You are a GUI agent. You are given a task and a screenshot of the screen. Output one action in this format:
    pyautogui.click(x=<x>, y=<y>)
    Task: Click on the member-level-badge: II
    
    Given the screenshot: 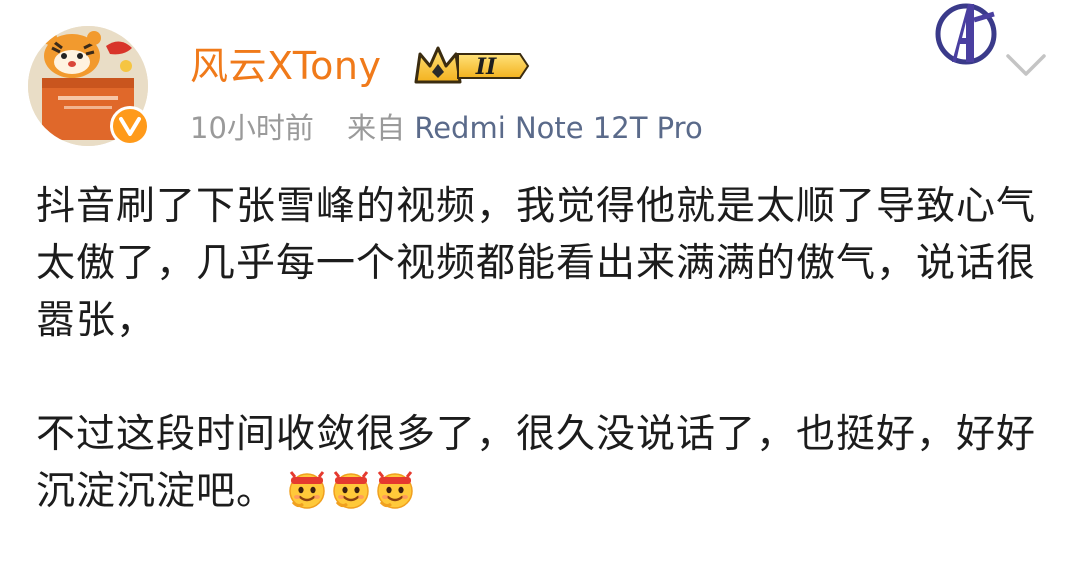 What is the action you would take?
    pyautogui.click(x=471, y=66)
    